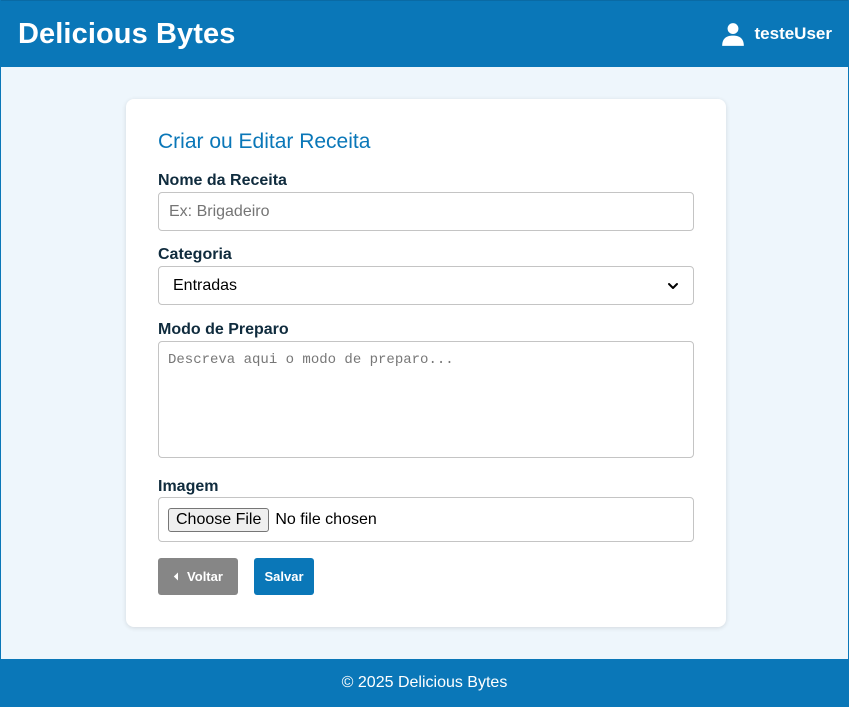  Describe the element at coordinates (426, 519) in the screenshot. I see `image-file-input: Choose File No file chosen` at that location.